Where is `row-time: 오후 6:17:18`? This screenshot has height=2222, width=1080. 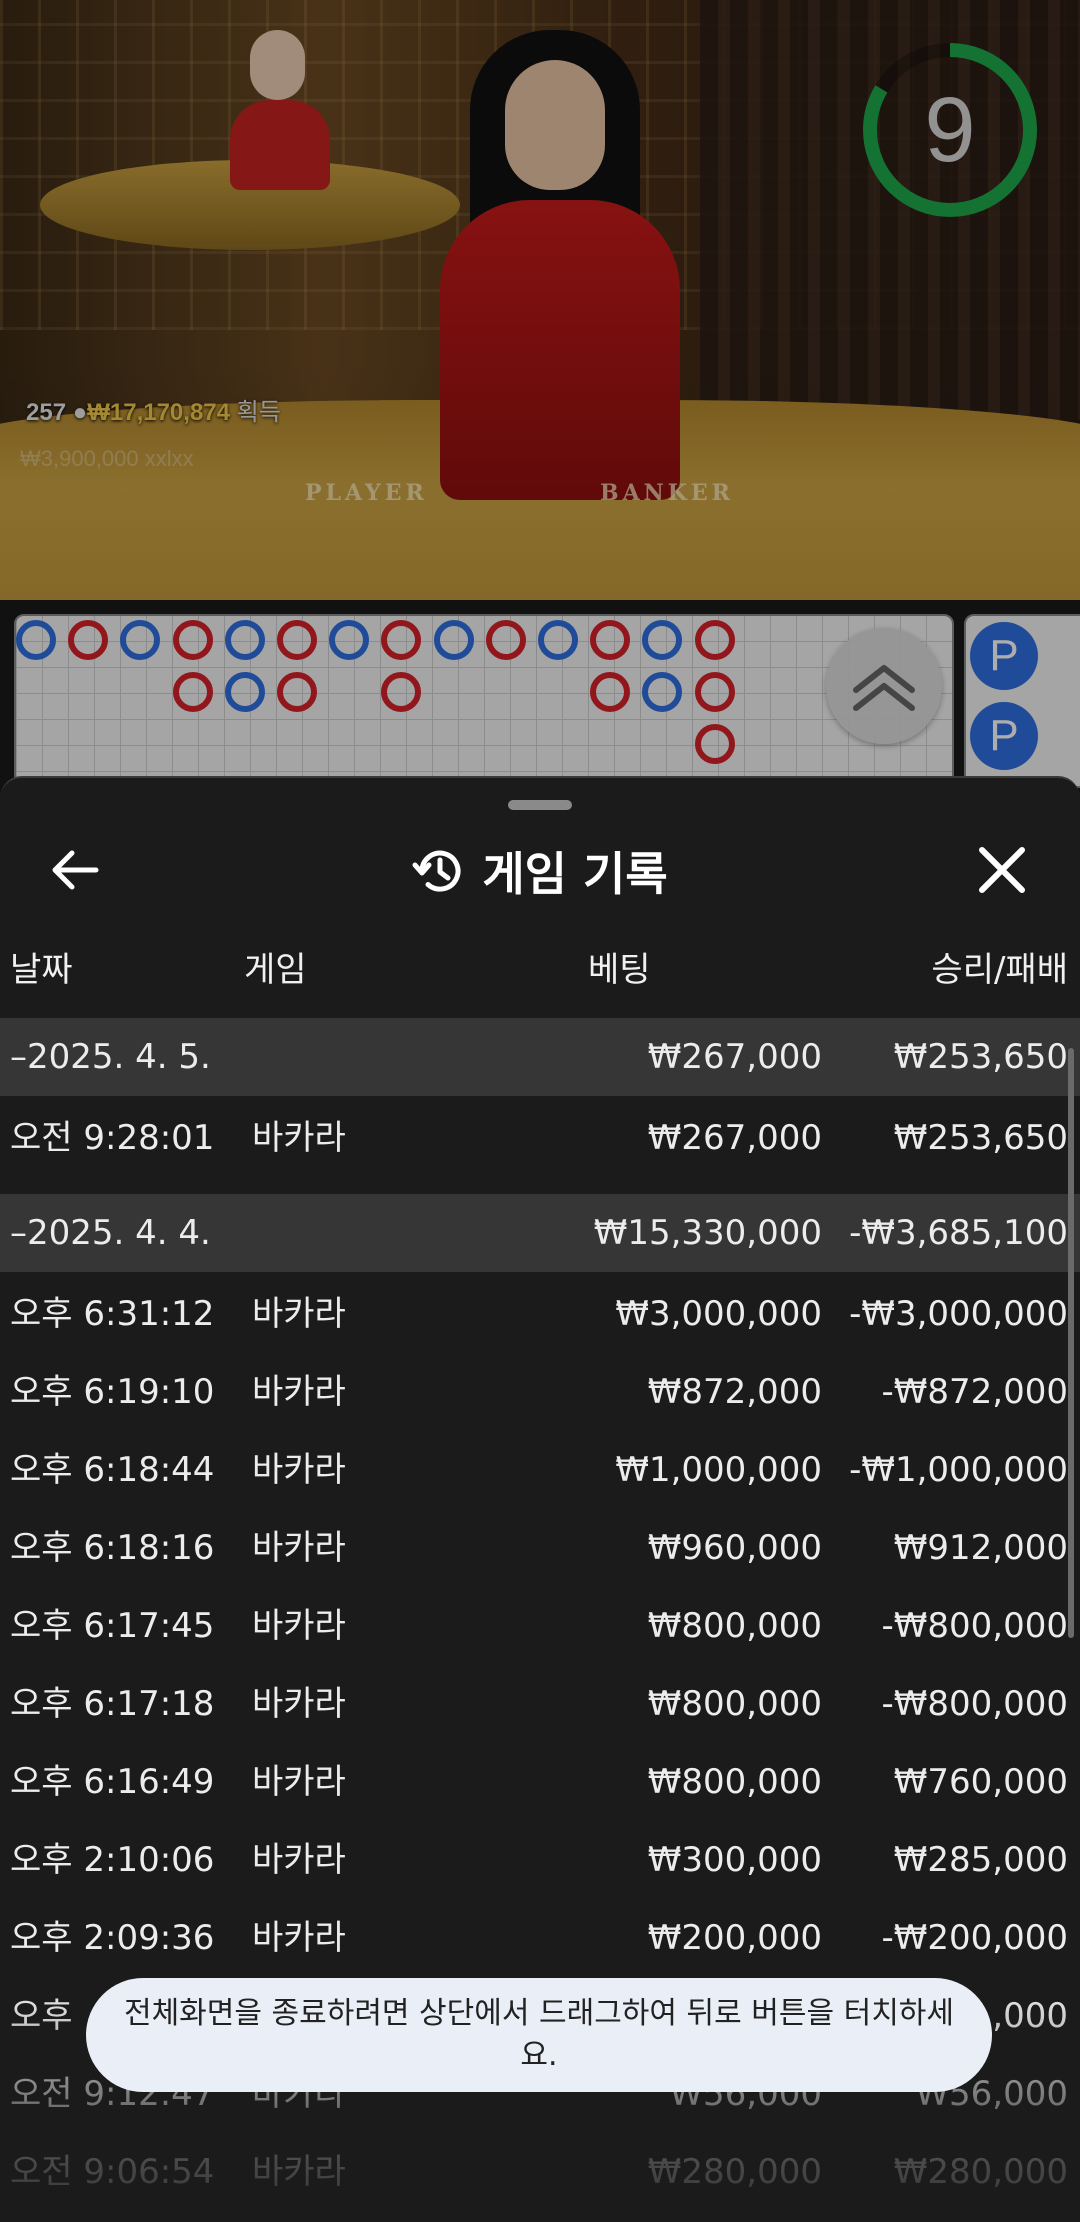 row-time: 오후 6:17:18 is located at coordinates (112, 1704).